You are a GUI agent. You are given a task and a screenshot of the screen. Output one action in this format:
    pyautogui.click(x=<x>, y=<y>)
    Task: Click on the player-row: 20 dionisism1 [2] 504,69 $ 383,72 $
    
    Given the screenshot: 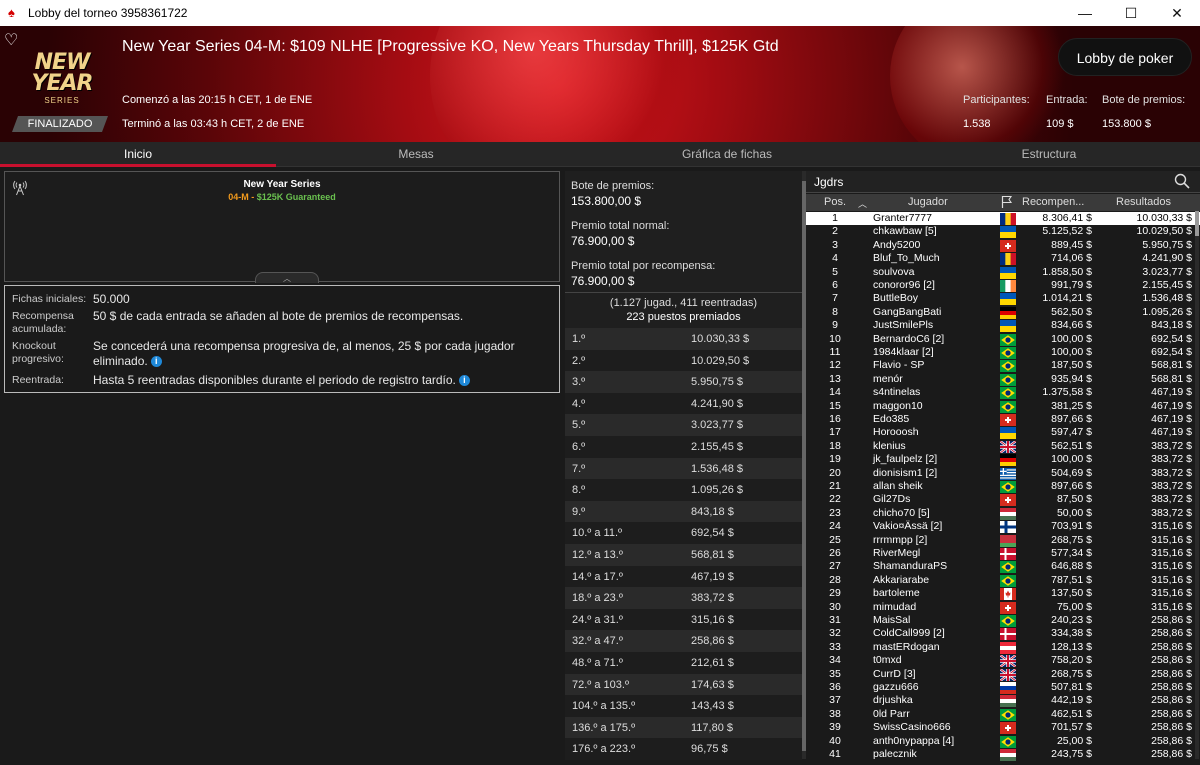 What is the action you would take?
    pyautogui.click(x=1003, y=473)
    